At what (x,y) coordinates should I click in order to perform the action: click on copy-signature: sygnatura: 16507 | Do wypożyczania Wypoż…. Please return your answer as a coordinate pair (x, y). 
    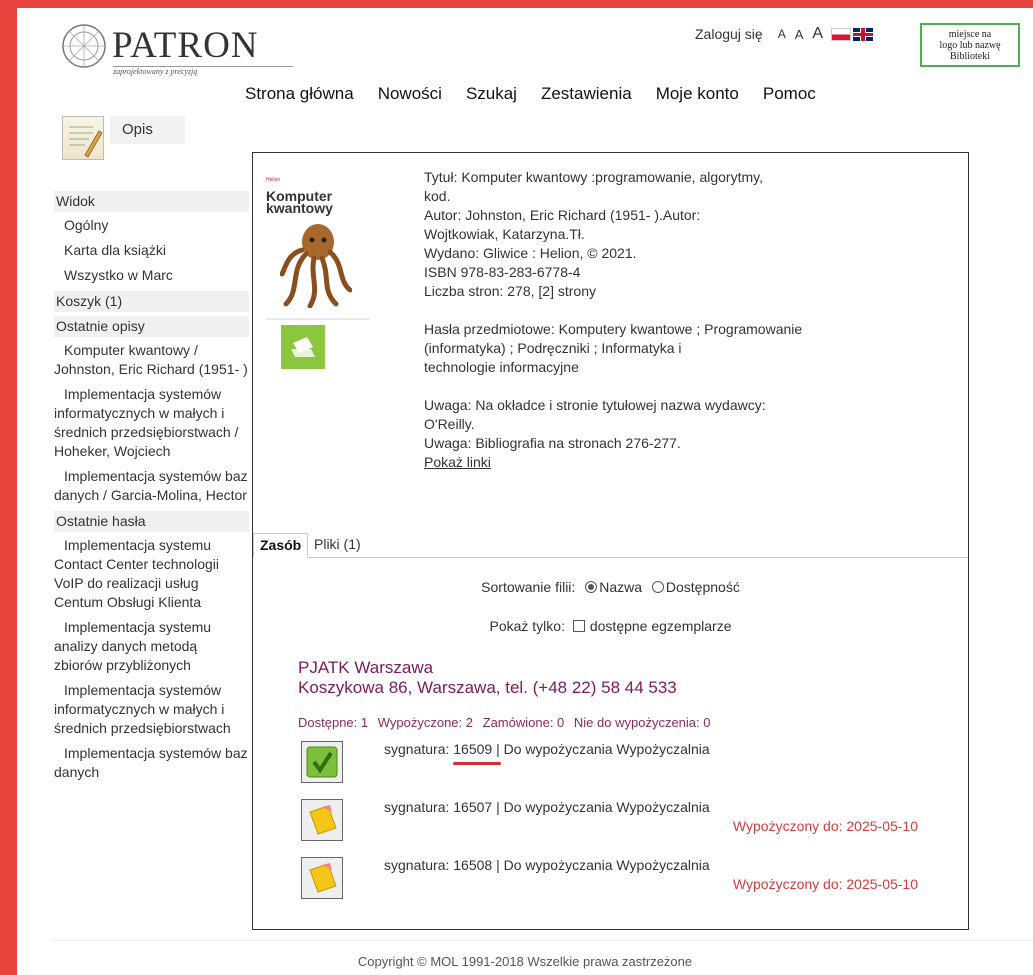
    Looking at the image, I should click on (547, 807).